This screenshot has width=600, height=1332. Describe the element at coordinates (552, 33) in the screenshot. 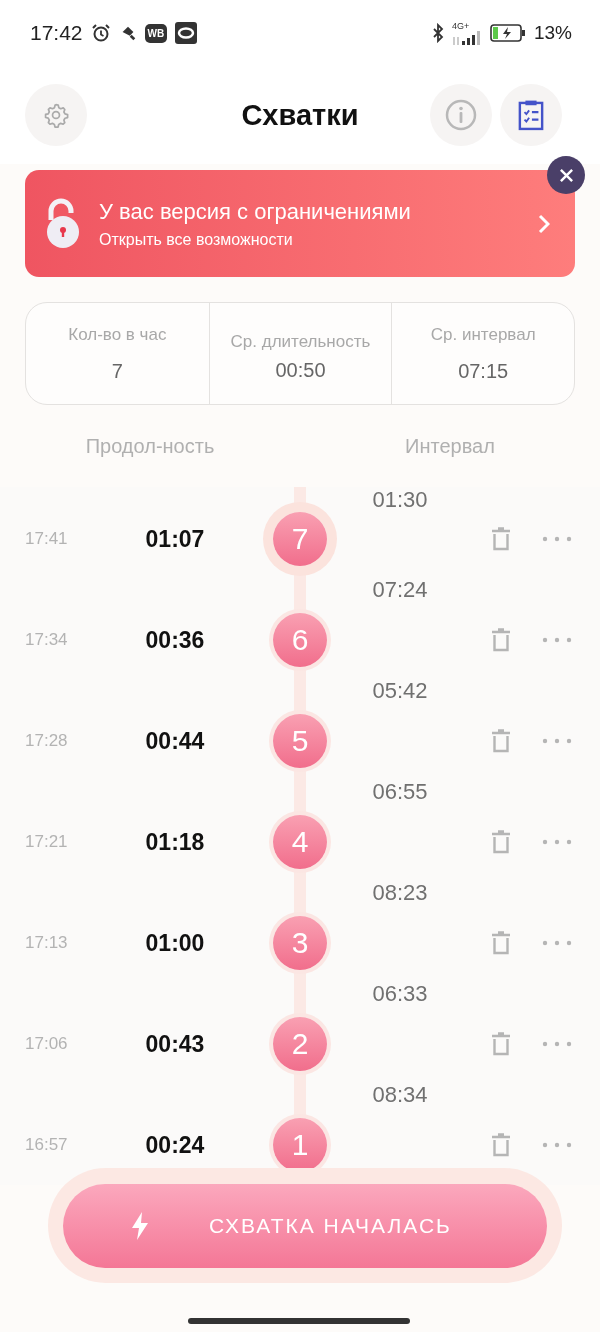

I see `battery-percent: 13%` at that location.